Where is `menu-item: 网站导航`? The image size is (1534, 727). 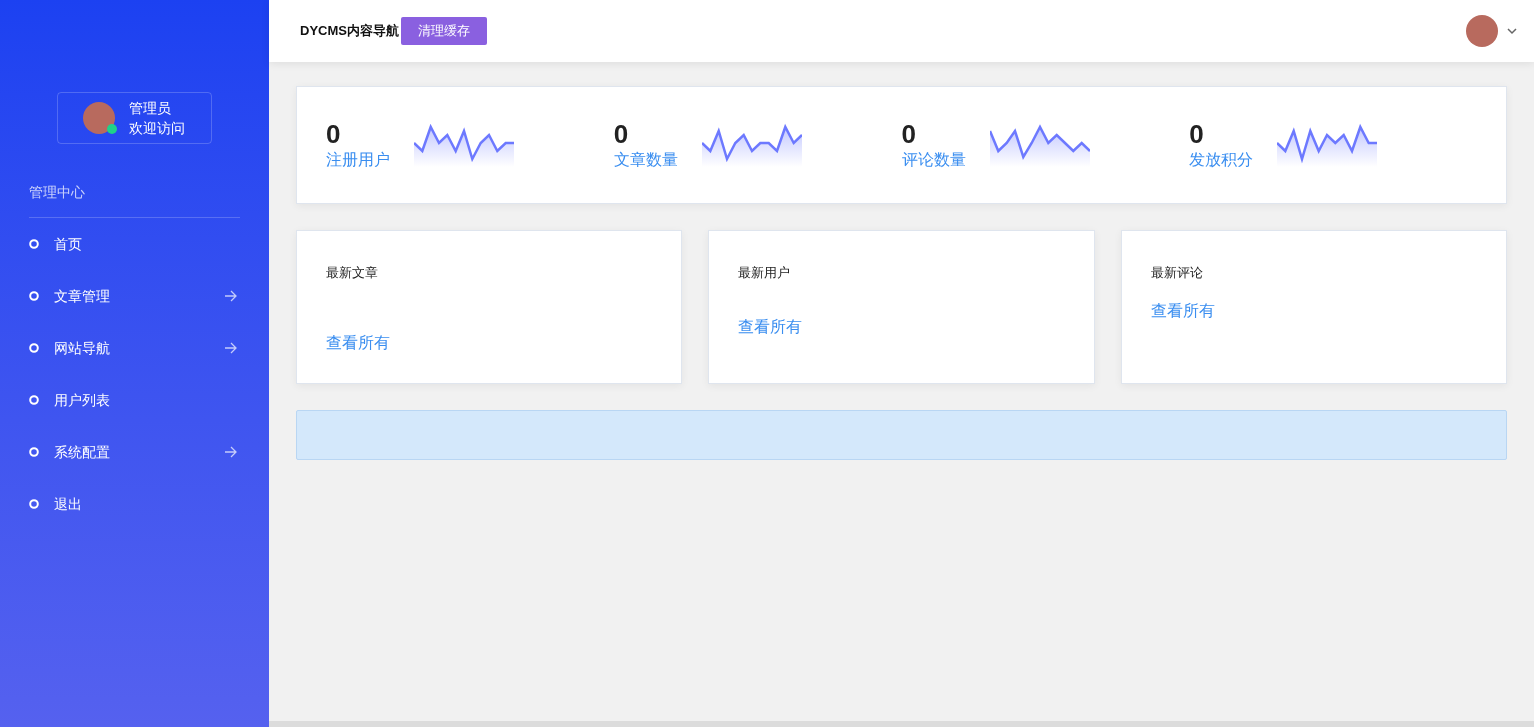
menu-item: 网站导航 is located at coordinates (134, 348).